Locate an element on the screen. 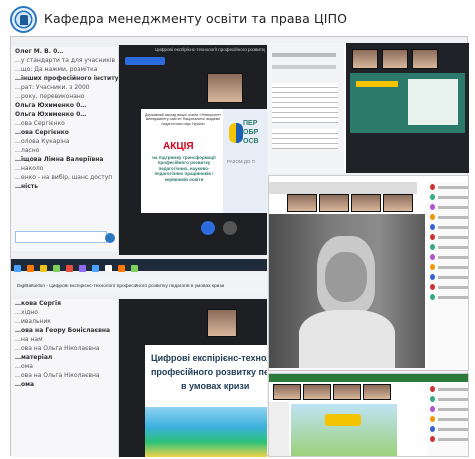 The width and height of the screenshot is (475, 459). chat-message: …енко - на вибір, шанс доступ is located at coordinates (64, 177).